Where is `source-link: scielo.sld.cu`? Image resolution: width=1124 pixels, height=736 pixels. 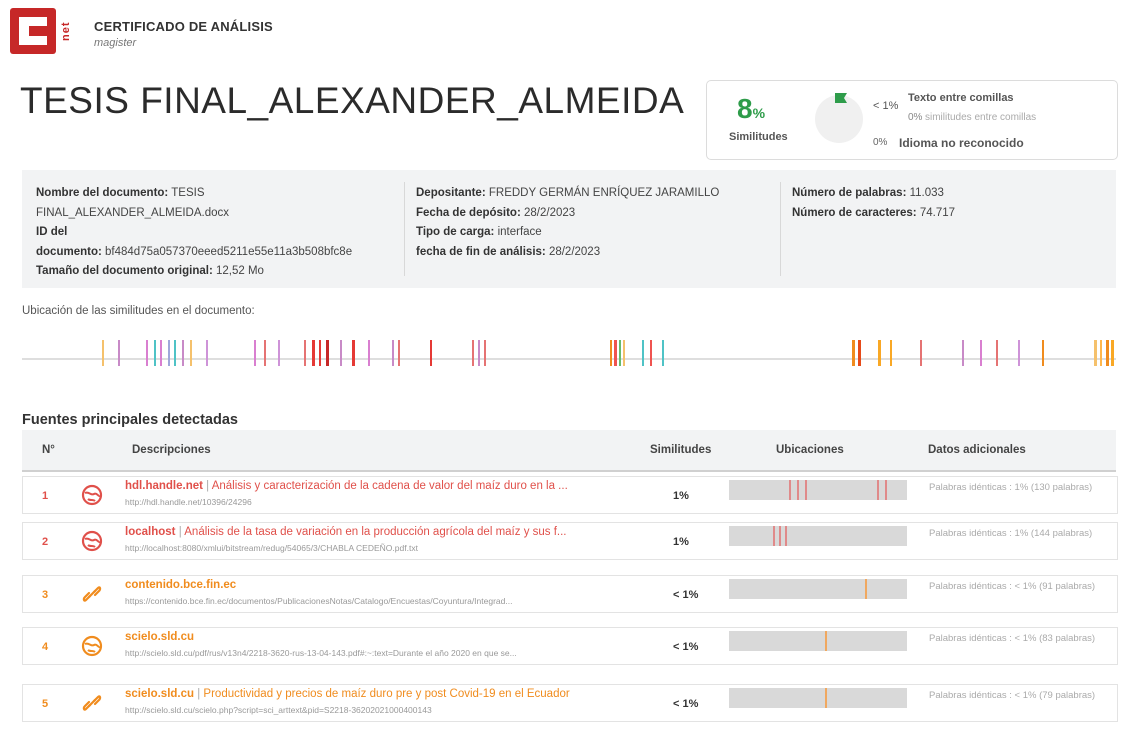 source-link: scielo.sld.cu is located at coordinates (159, 637).